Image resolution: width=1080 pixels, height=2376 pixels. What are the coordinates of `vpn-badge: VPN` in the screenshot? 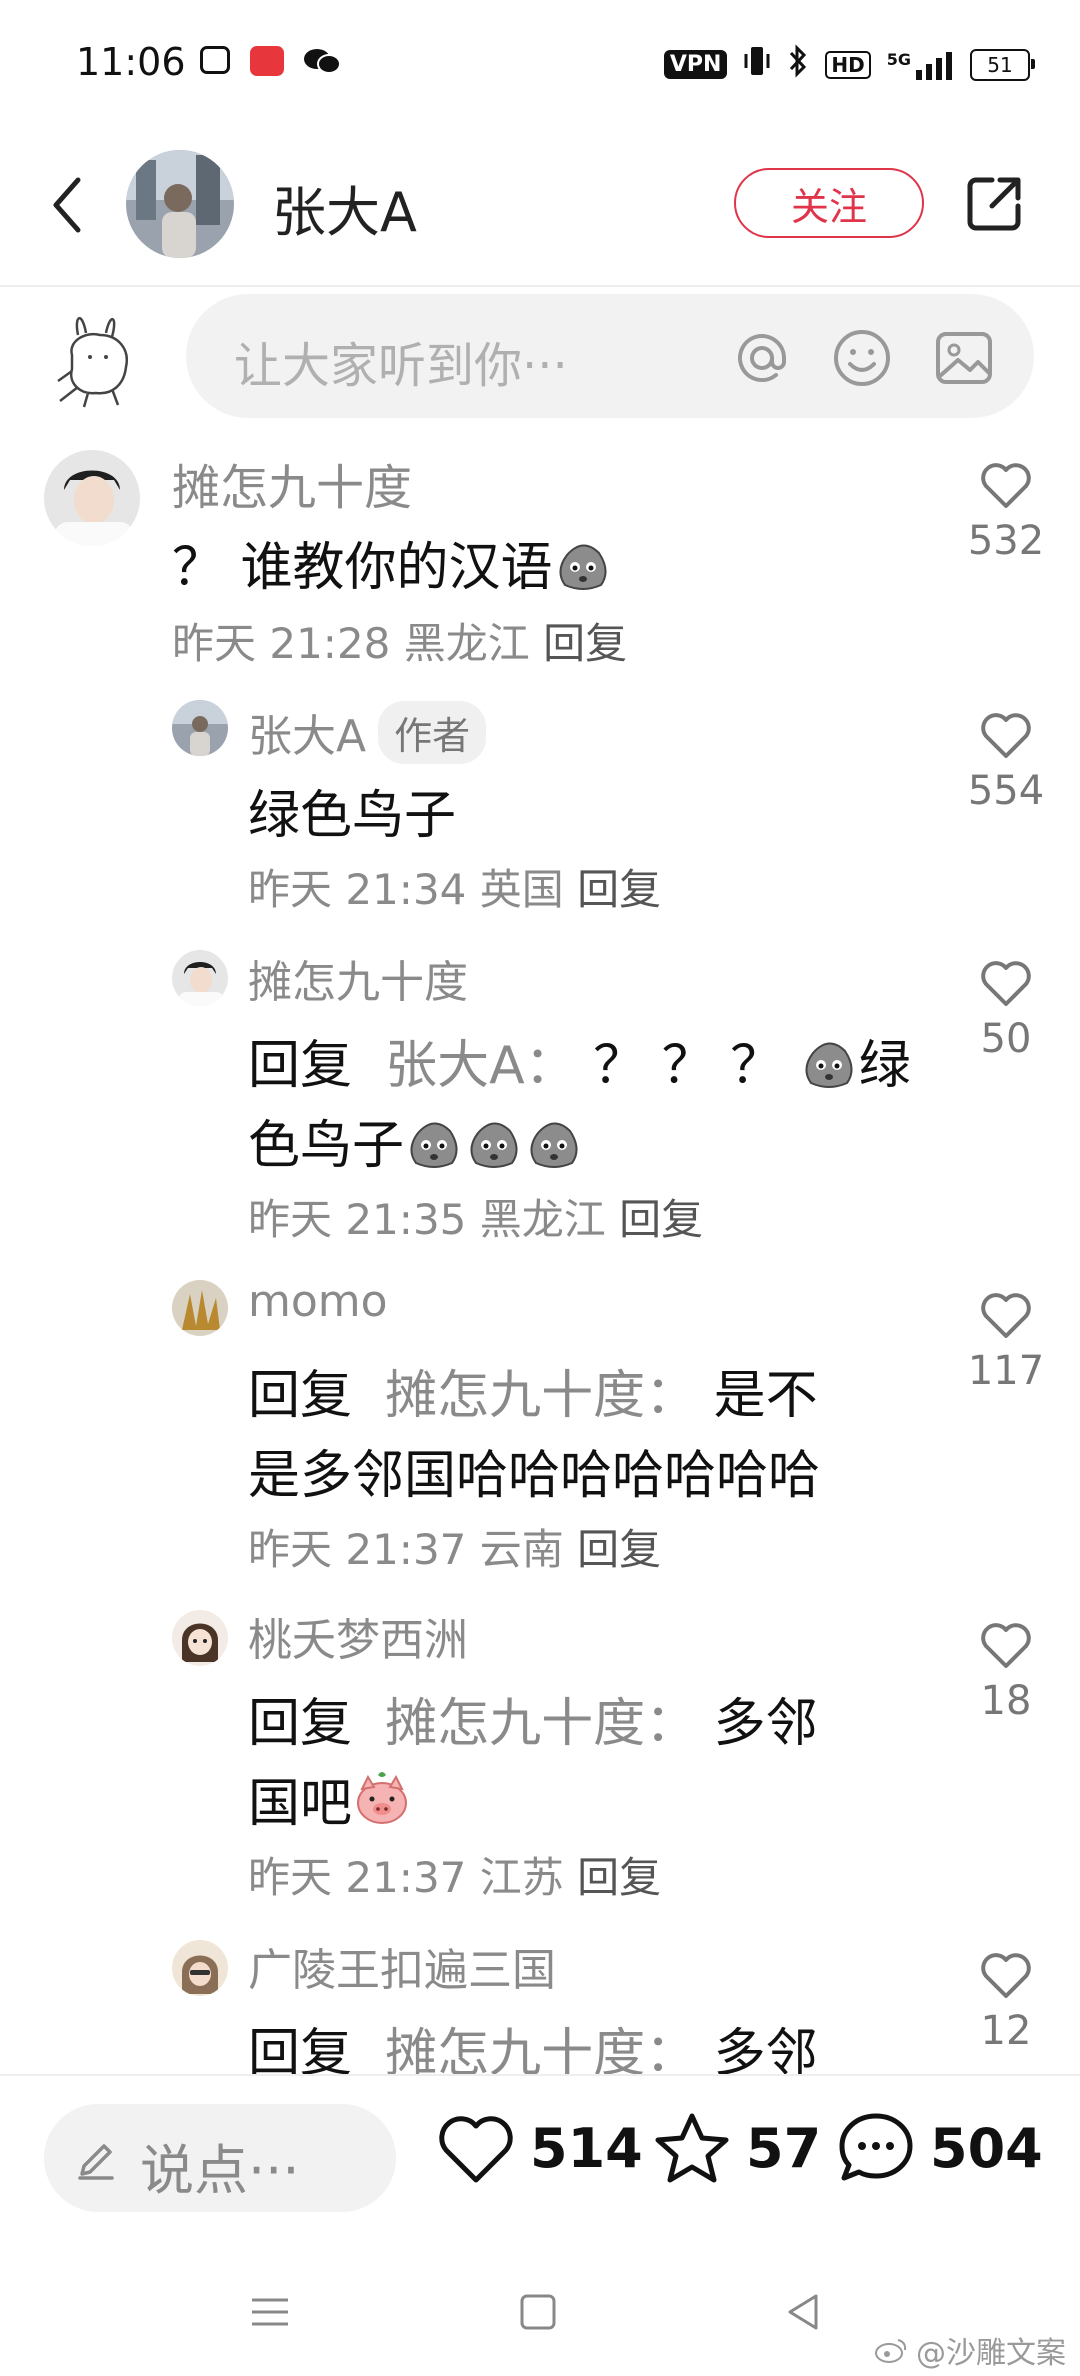 It's located at (695, 64).